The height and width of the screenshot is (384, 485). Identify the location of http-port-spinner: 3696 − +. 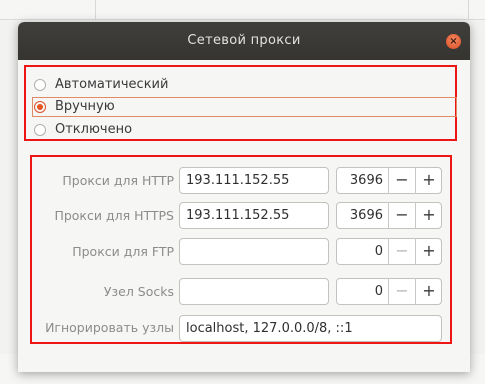
(389, 180).